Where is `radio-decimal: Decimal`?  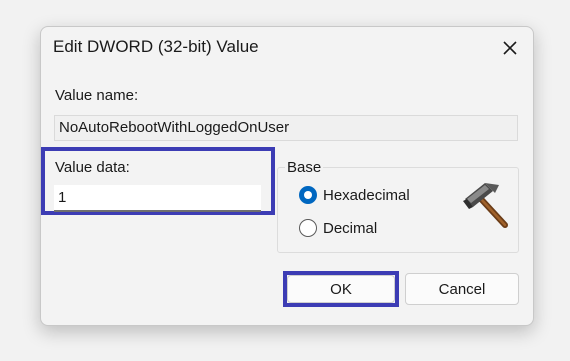 radio-decimal: Decimal is located at coordinates (338, 228).